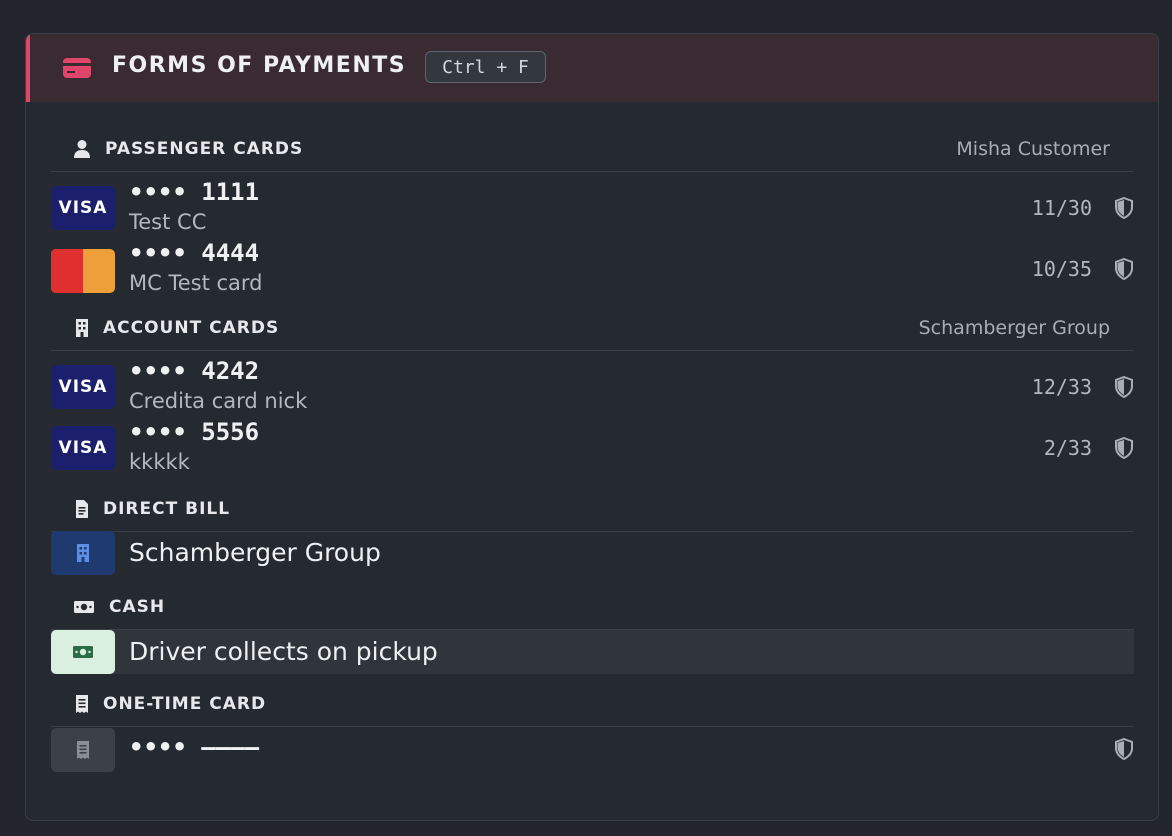  What do you see at coordinates (255, 552) in the screenshot?
I see `direct-bill-name: Schamberger Group` at bounding box center [255, 552].